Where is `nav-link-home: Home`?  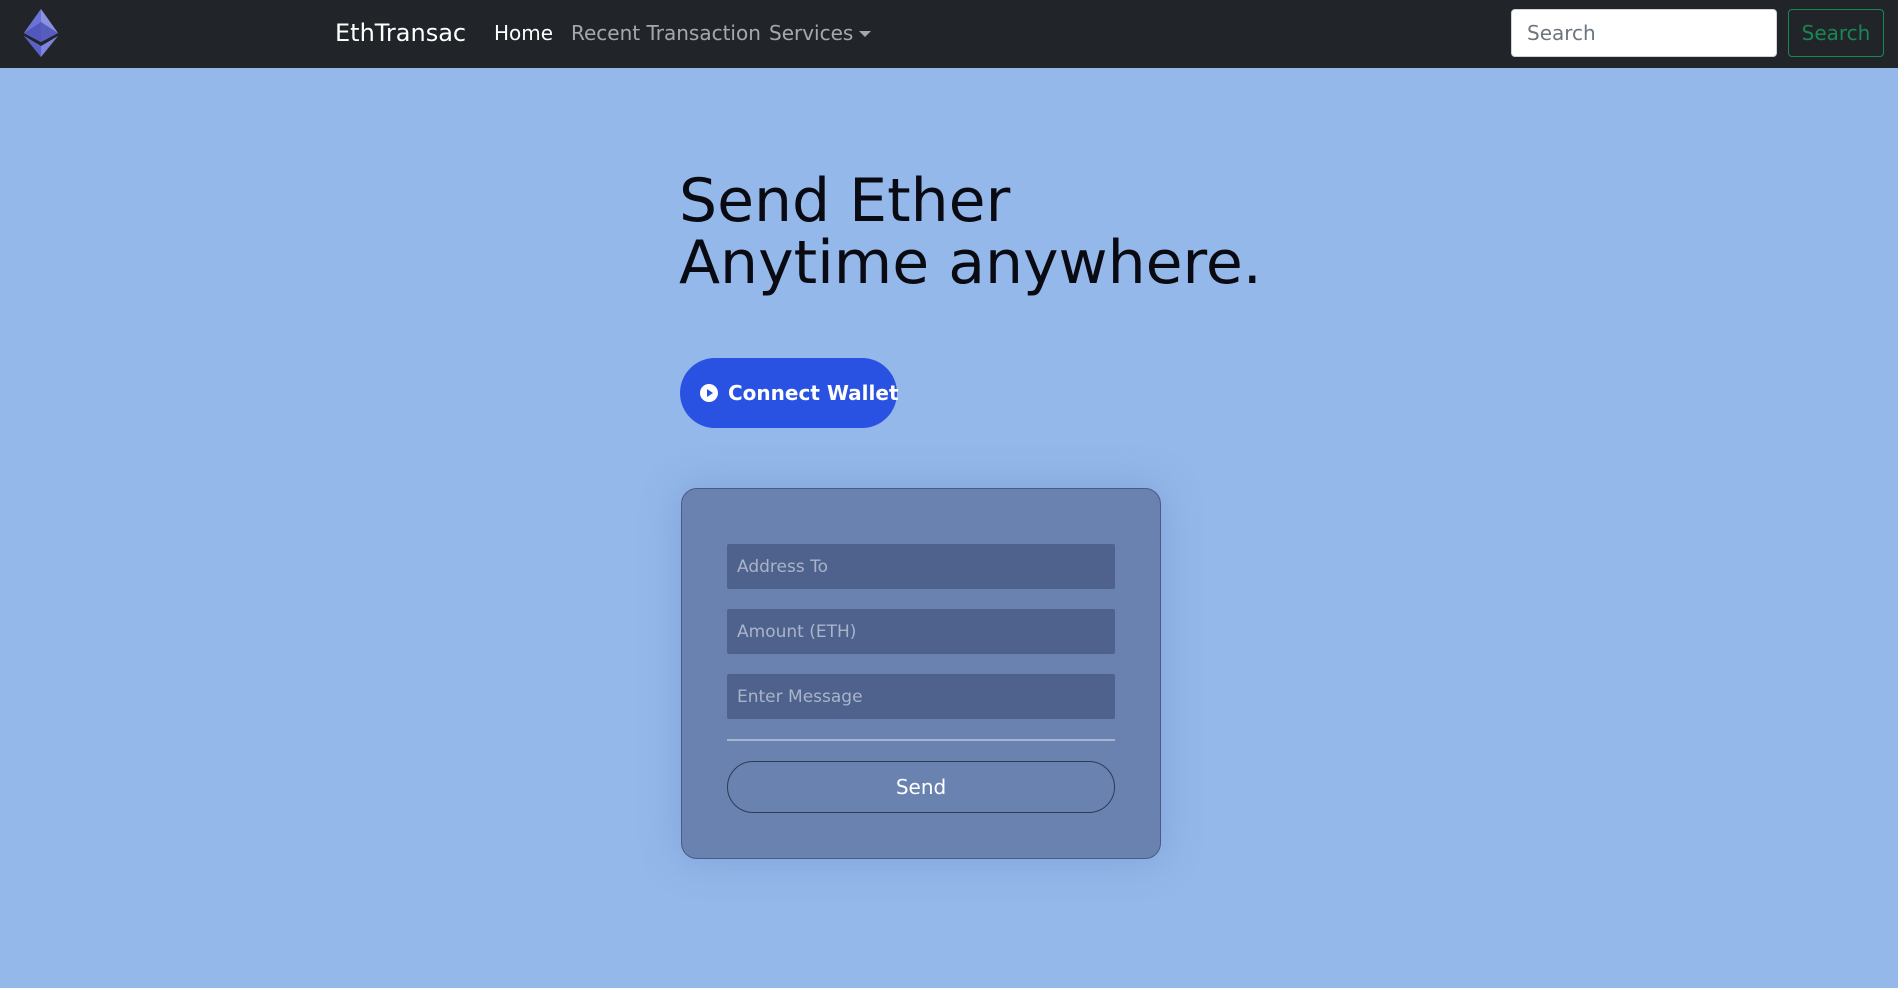
nav-link-home: Home is located at coordinates (523, 33).